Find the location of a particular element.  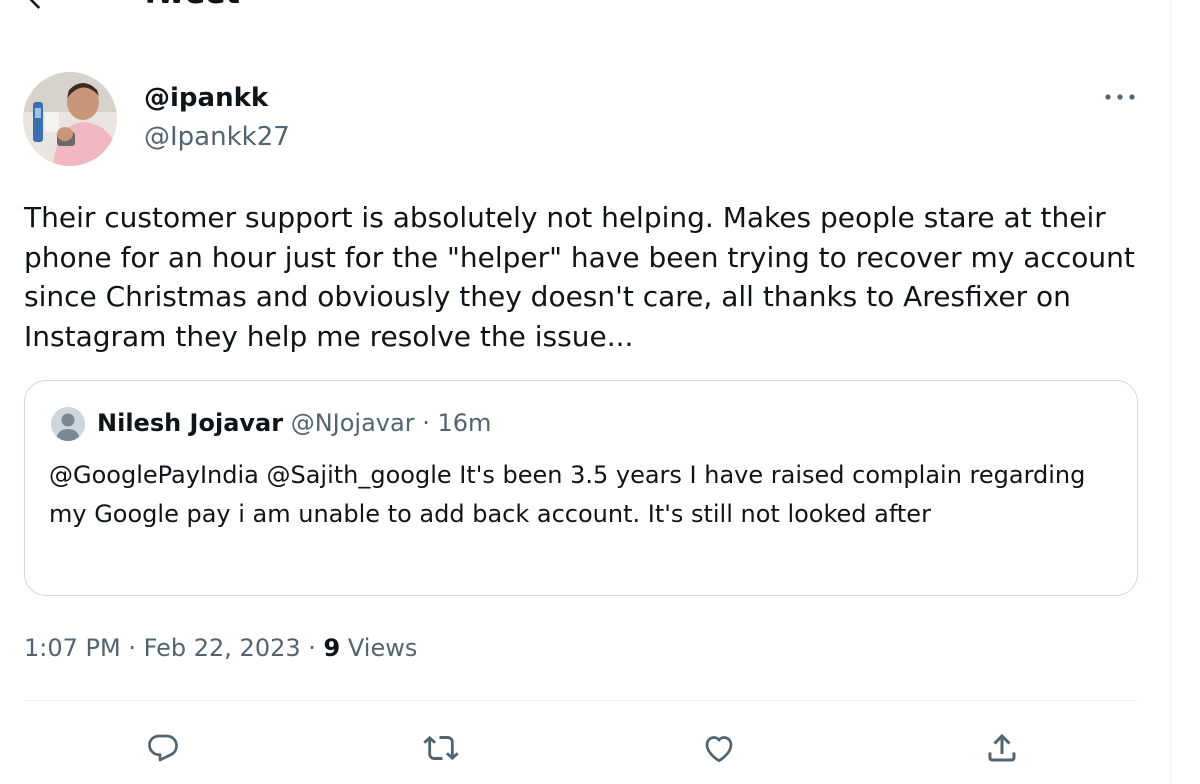

page-title: Tweet is located at coordinates (190, 7).